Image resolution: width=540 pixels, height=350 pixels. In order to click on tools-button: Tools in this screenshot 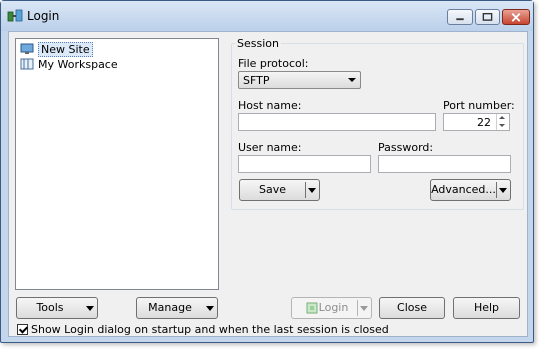, I will do `click(57, 308)`.